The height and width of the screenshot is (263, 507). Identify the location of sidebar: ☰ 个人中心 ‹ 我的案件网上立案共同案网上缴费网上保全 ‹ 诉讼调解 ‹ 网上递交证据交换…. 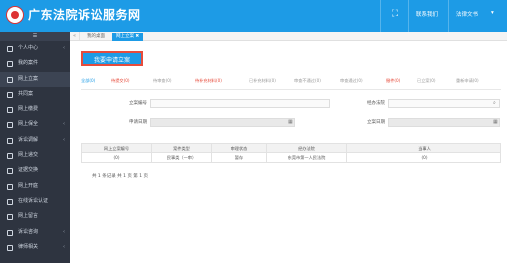
(35, 147).